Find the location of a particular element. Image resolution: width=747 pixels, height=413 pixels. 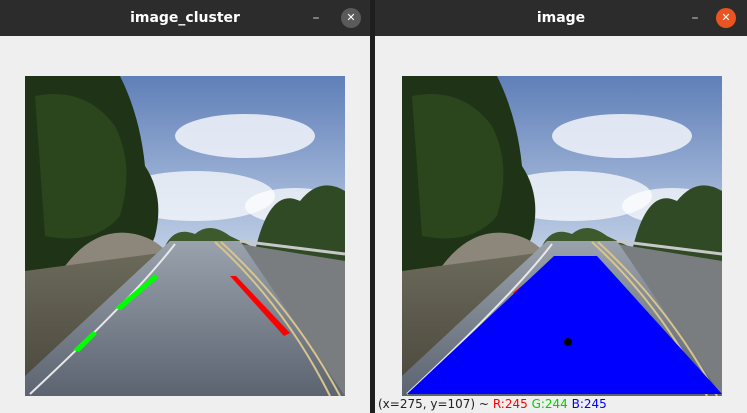

pixel-b: B:245 is located at coordinates (589, 404).